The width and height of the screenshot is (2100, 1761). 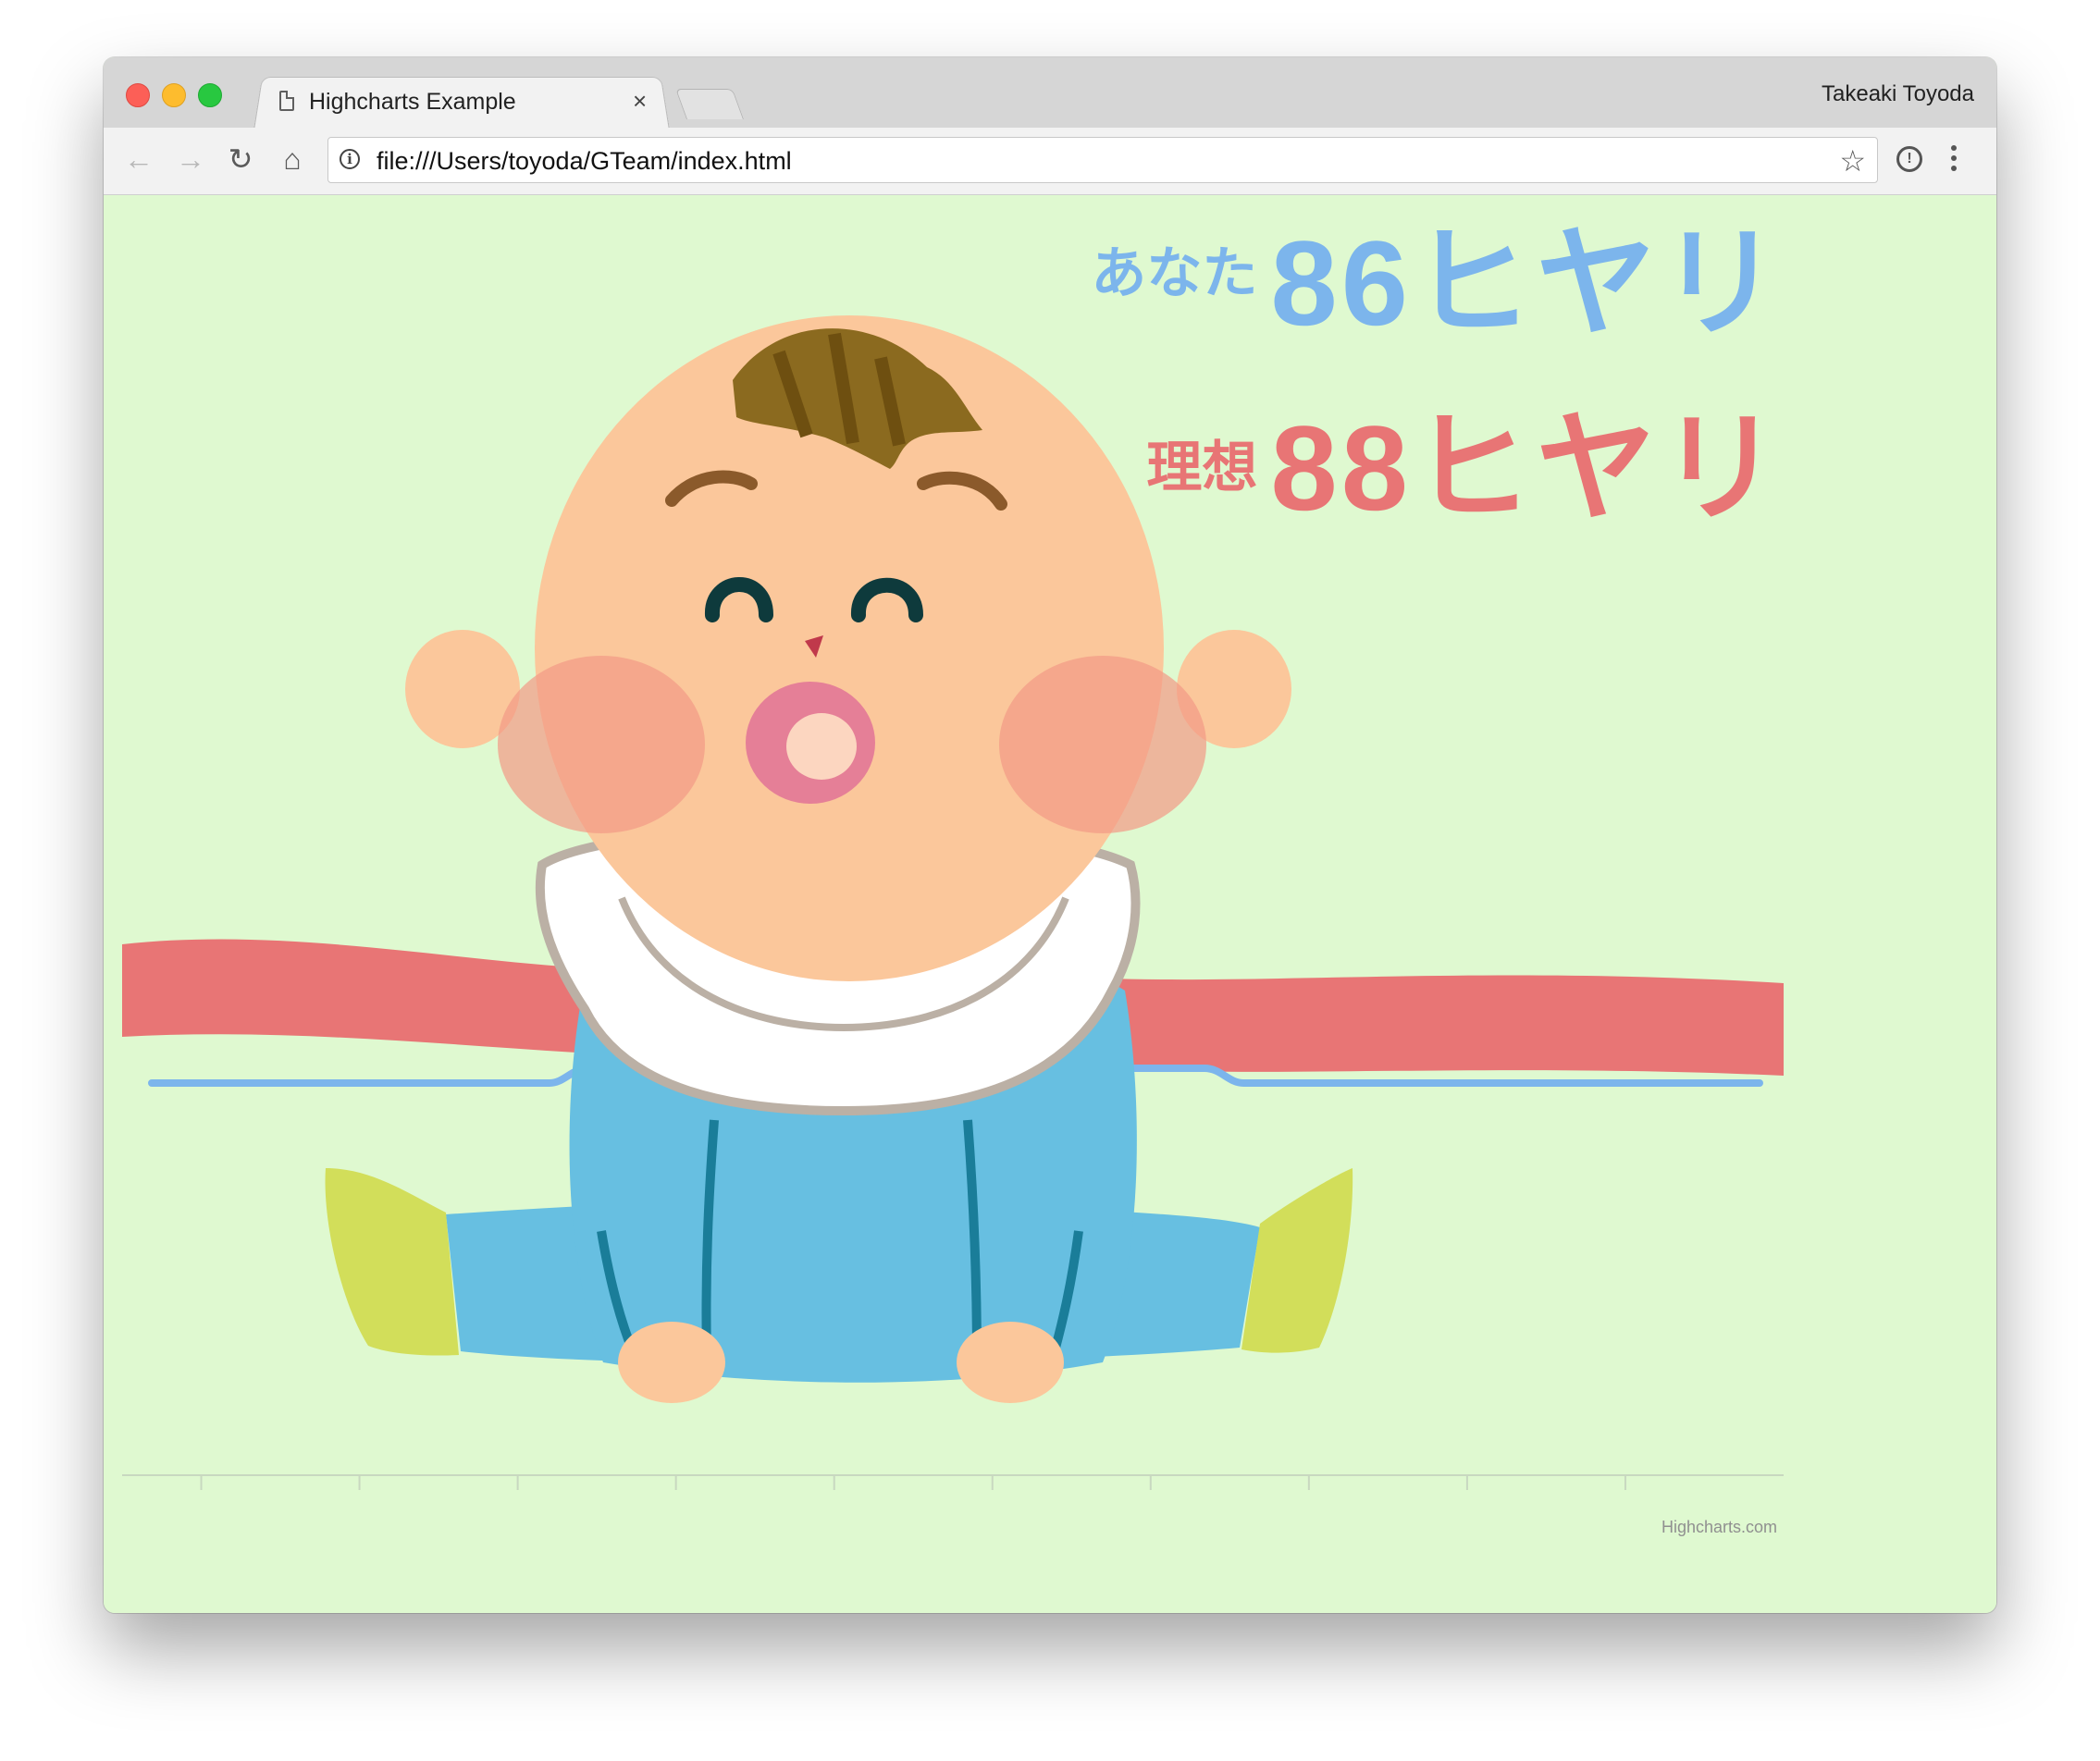 I want to click on home-icon: ⌂, so click(x=292, y=159).